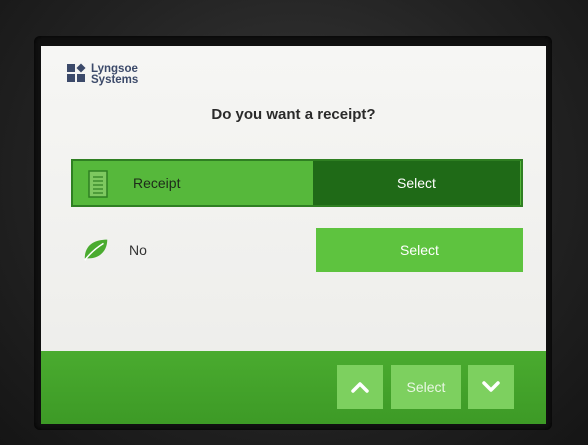 The height and width of the screenshot is (445, 588). I want to click on select-no-button: Select, so click(419, 250).